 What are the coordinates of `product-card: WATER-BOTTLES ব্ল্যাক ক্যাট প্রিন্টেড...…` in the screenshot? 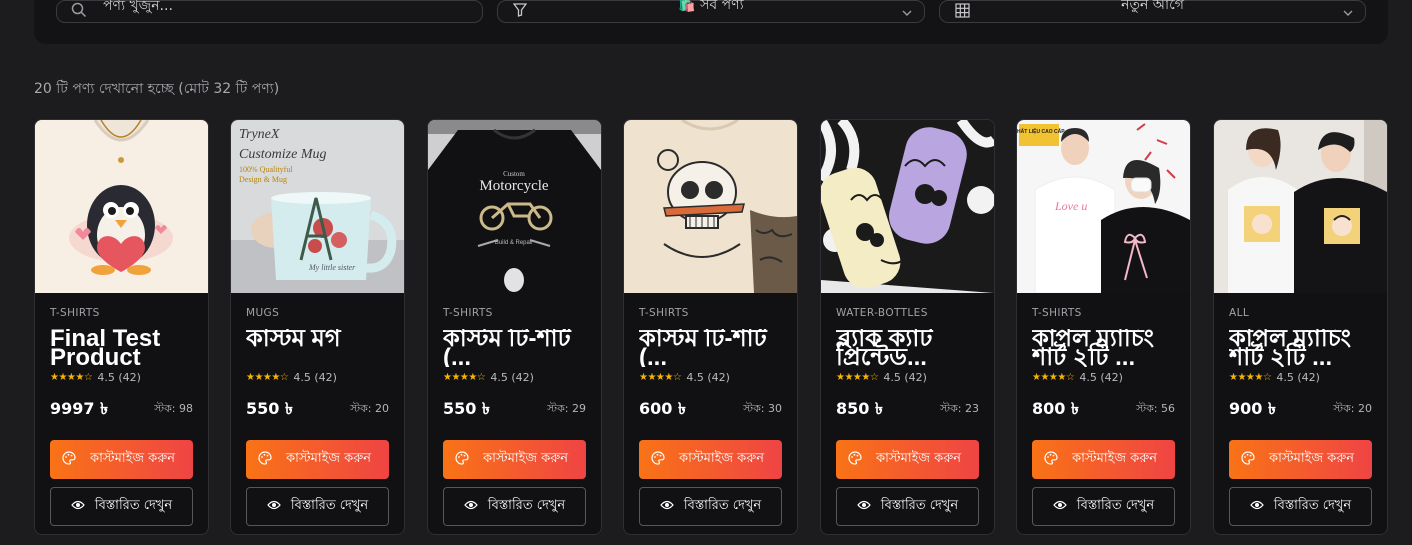 It's located at (907, 327).